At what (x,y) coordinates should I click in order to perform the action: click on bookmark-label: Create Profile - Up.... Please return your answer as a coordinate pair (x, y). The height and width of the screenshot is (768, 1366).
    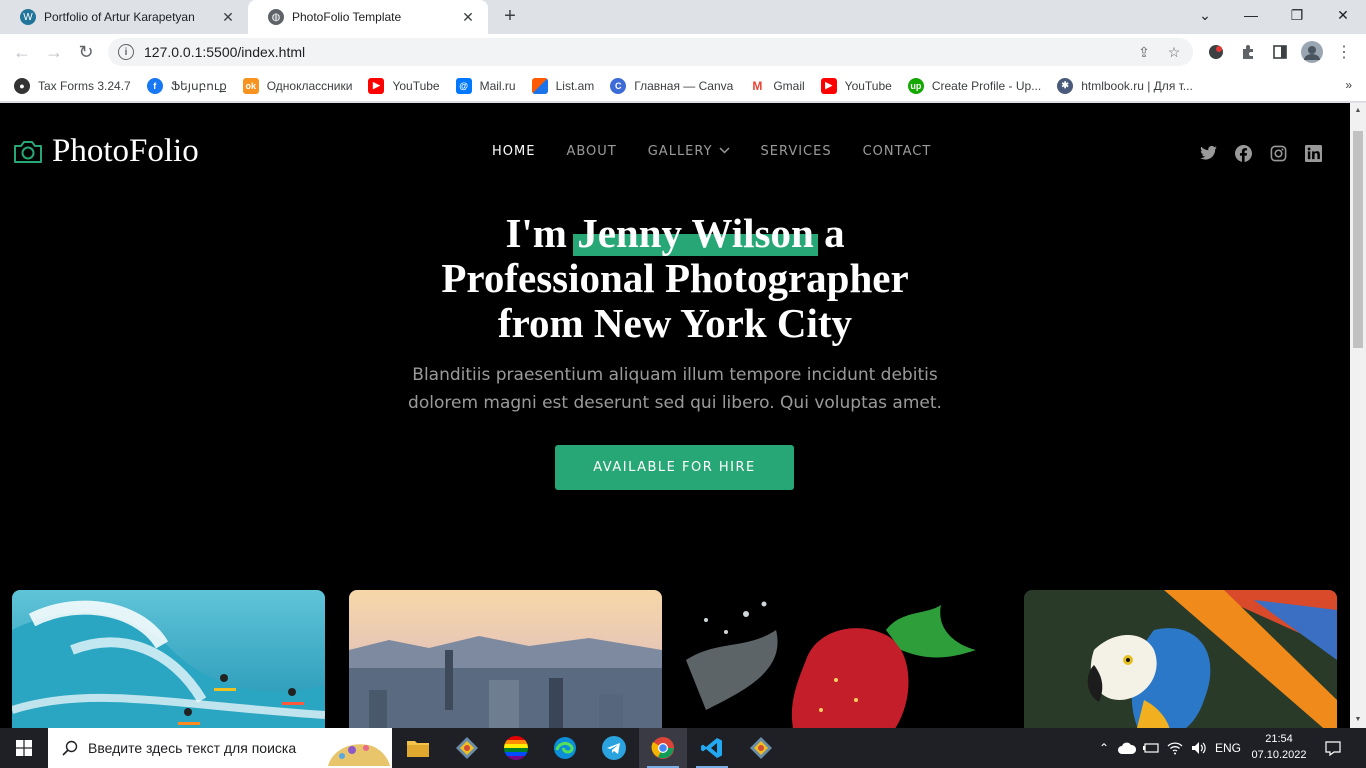
    Looking at the image, I should click on (986, 85).